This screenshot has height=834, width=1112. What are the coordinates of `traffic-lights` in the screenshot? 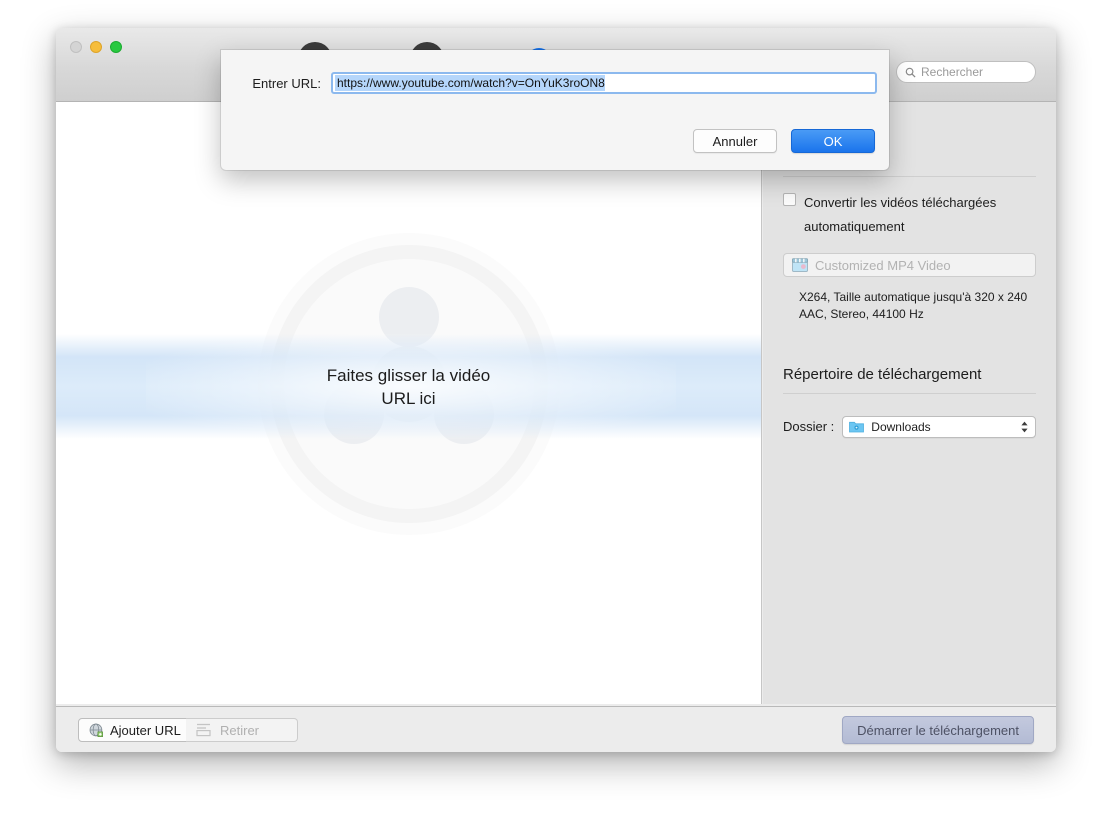 It's located at (96, 47).